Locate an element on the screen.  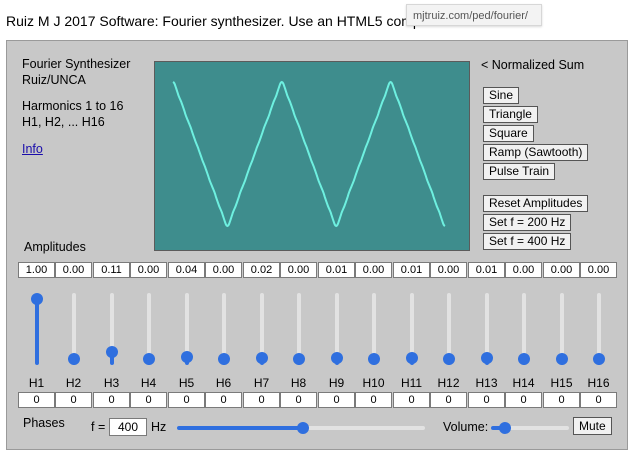
set-f-400-button: Set f = 400 Hz is located at coordinates (527, 241).